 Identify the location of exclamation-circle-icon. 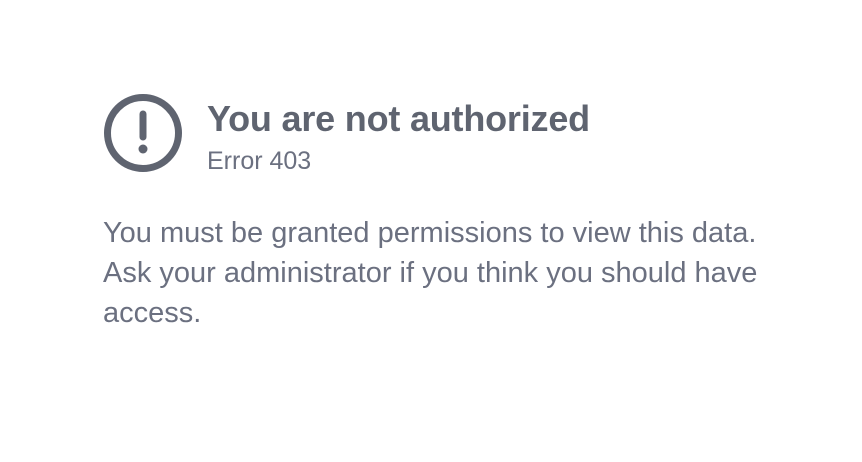
(143, 133).